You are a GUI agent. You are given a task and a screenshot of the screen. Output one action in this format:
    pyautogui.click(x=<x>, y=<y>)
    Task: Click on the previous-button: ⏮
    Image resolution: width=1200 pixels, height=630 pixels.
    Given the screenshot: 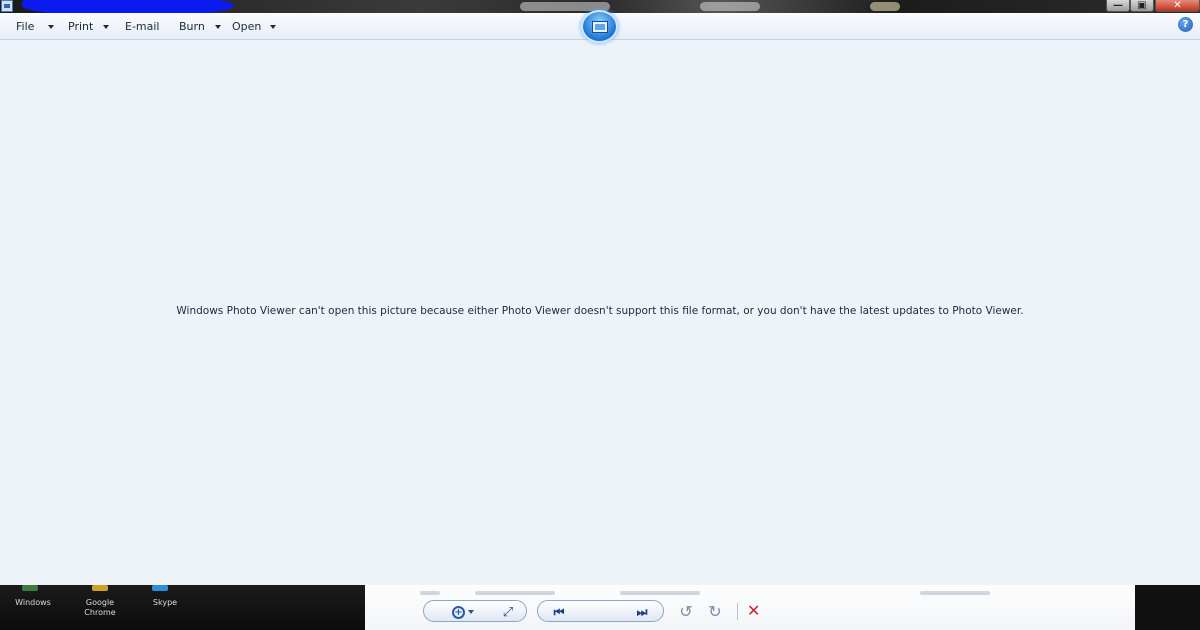 What is the action you would take?
    pyautogui.click(x=559, y=612)
    